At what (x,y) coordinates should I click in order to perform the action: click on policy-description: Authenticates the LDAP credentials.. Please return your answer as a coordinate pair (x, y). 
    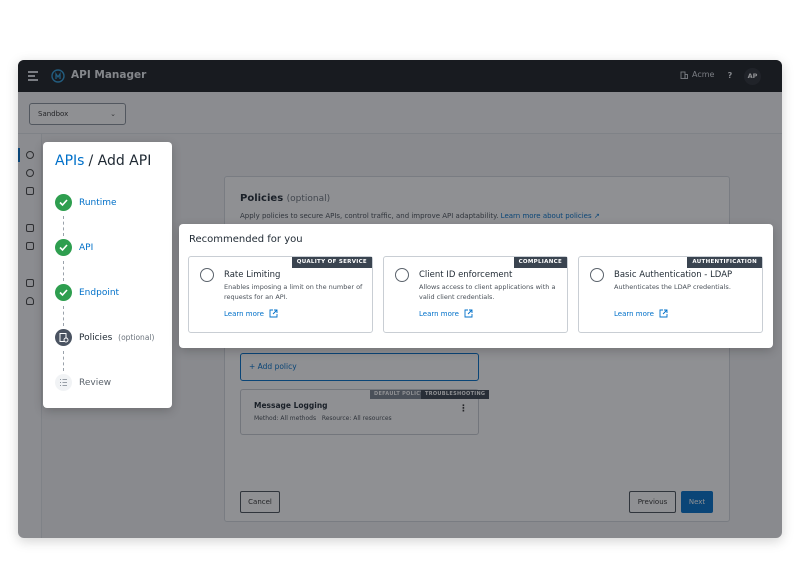
    Looking at the image, I should click on (672, 287).